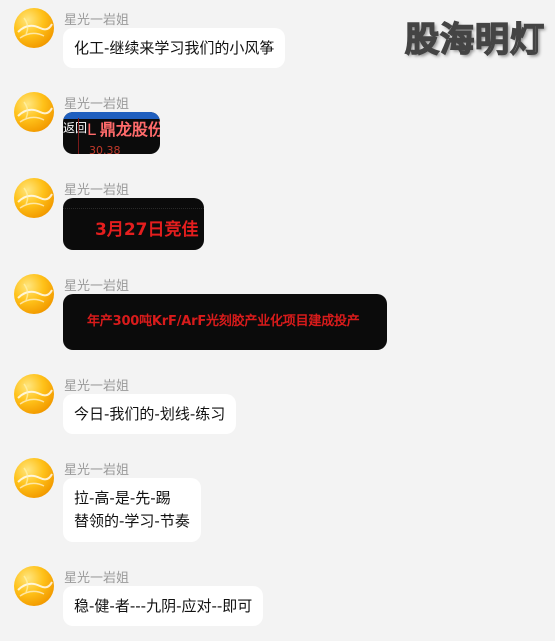 This screenshot has height=641, width=555. What do you see at coordinates (274, 124) in the screenshot?
I see `chat-message: 星光一岩姐 返回 L 鼎龙股份 30.38` at bounding box center [274, 124].